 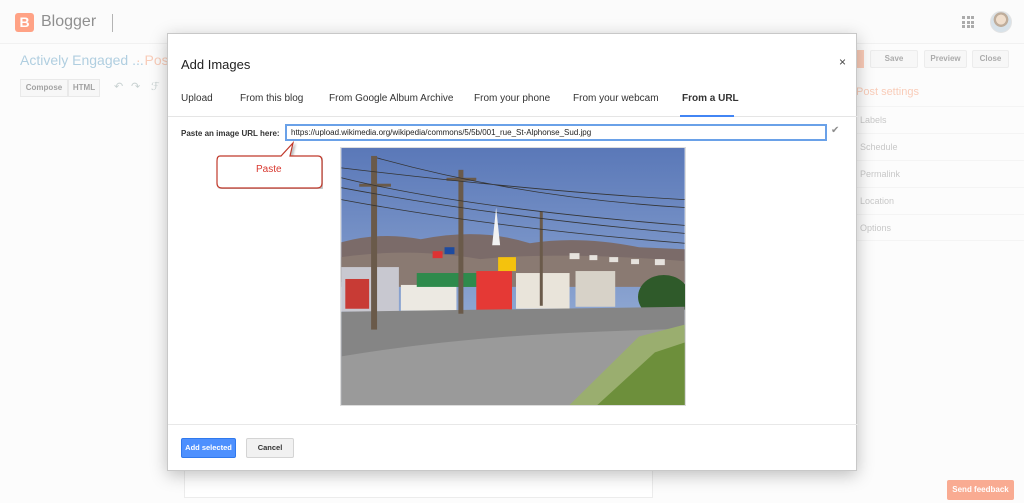 What do you see at coordinates (710, 98) in the screenshot?
I see `tab-from-a-url: From a URL` at bounding box center [710, 98].